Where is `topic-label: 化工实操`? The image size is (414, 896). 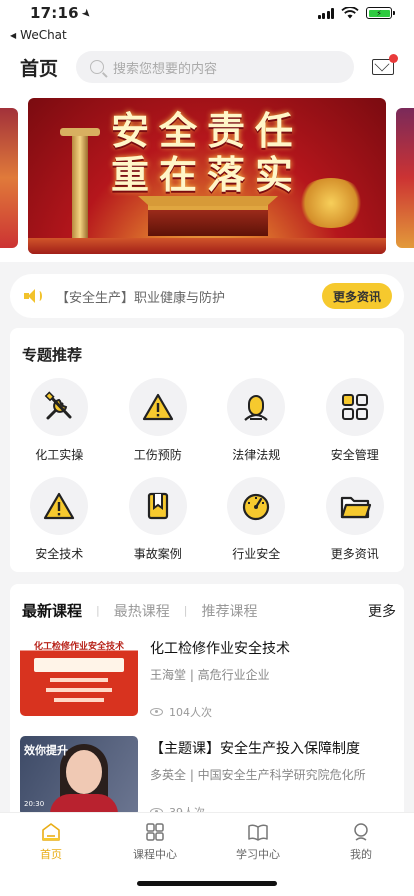
topic-label: 化工实操 is located at coordinates (59, 455).